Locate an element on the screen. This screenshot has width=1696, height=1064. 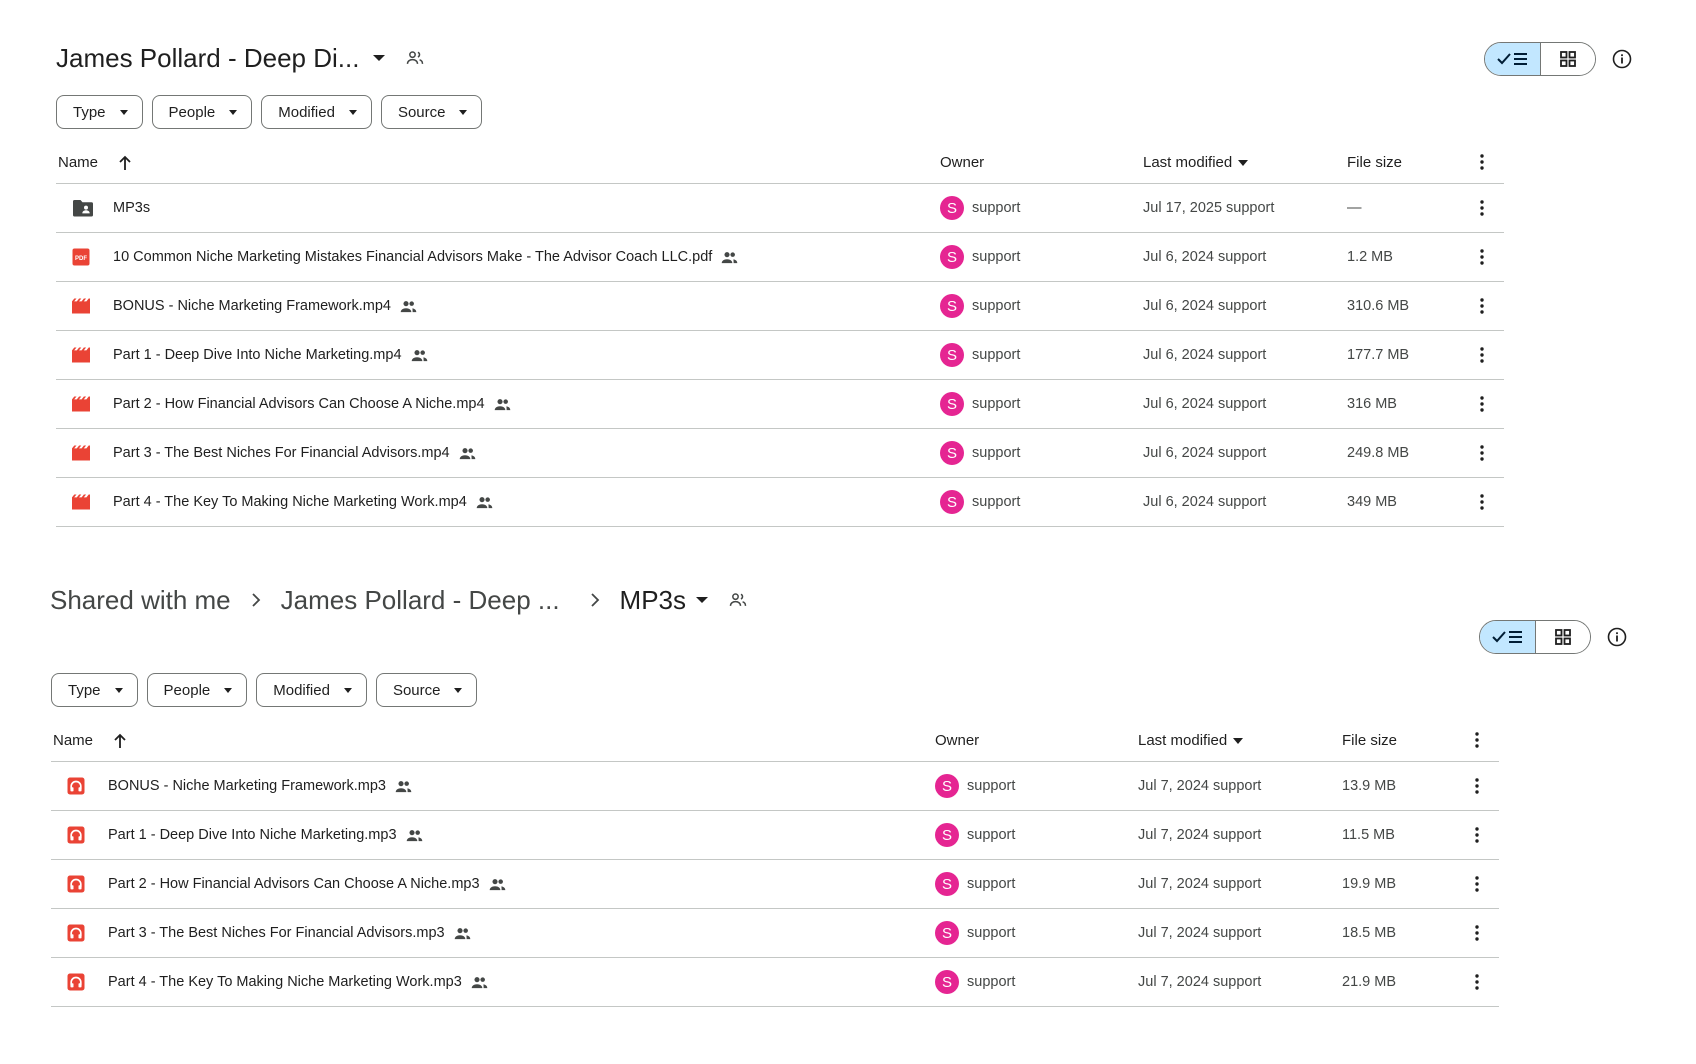
owner-name: support is located at coordinates (996, 257).